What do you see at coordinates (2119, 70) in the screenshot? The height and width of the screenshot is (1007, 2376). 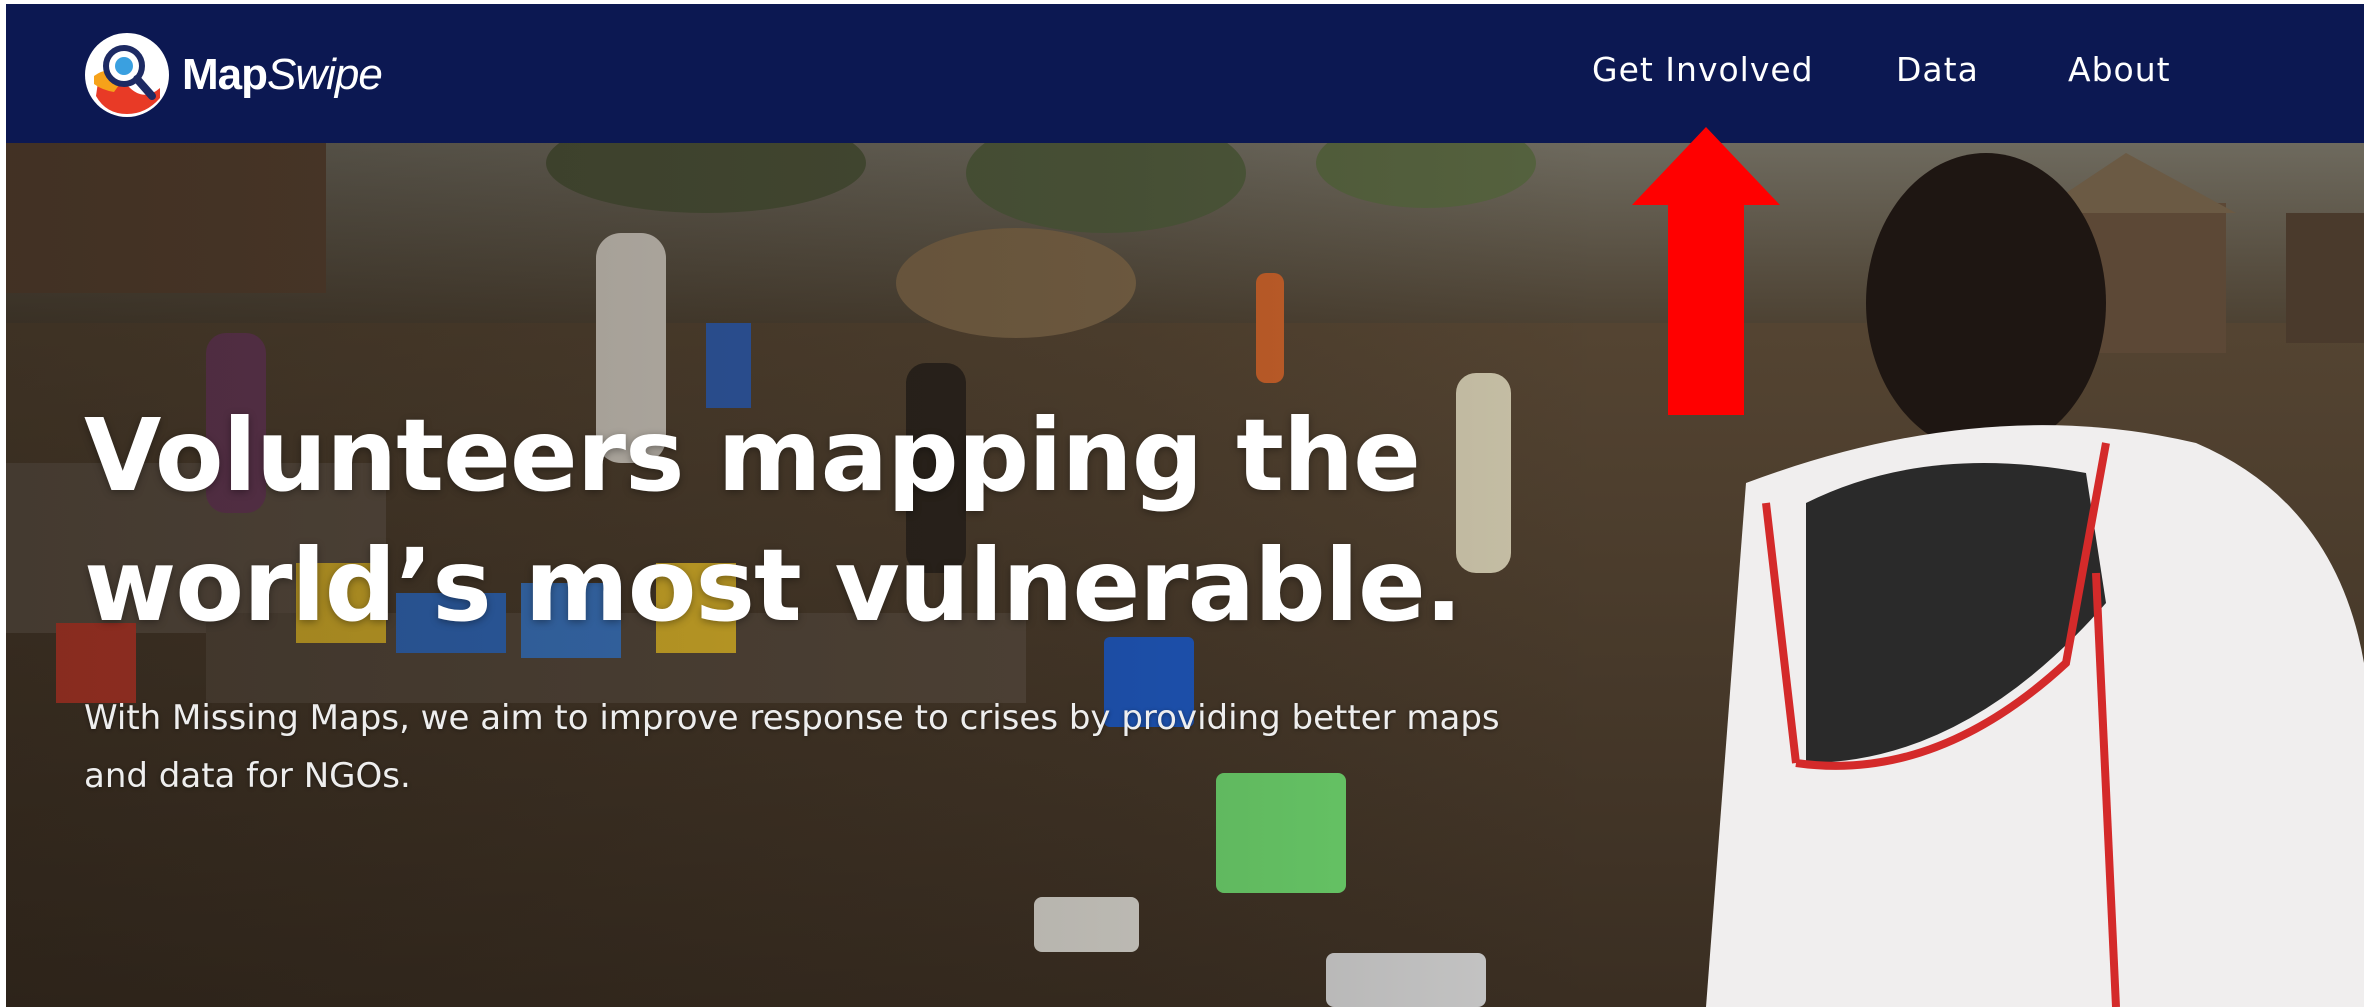 I see `nav-about-link: About` at bounding box center [2119, 70].